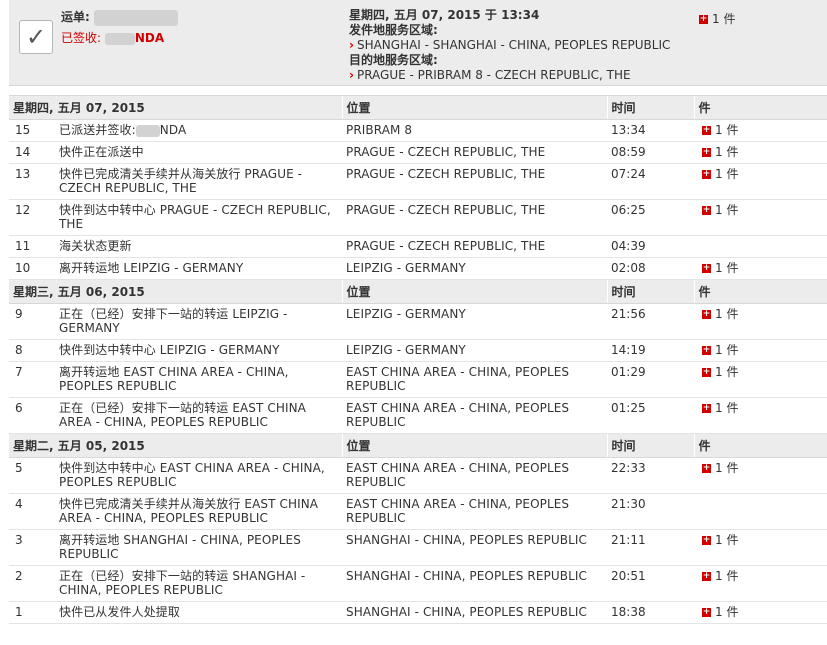 Image resolution: width=827 pixels, height=645 pixels. What do you see at coordinates (175, 445) in the screenshot?
I see `day-date: 星期二, 五月 05, 2015` at bounding box center [175, 445].